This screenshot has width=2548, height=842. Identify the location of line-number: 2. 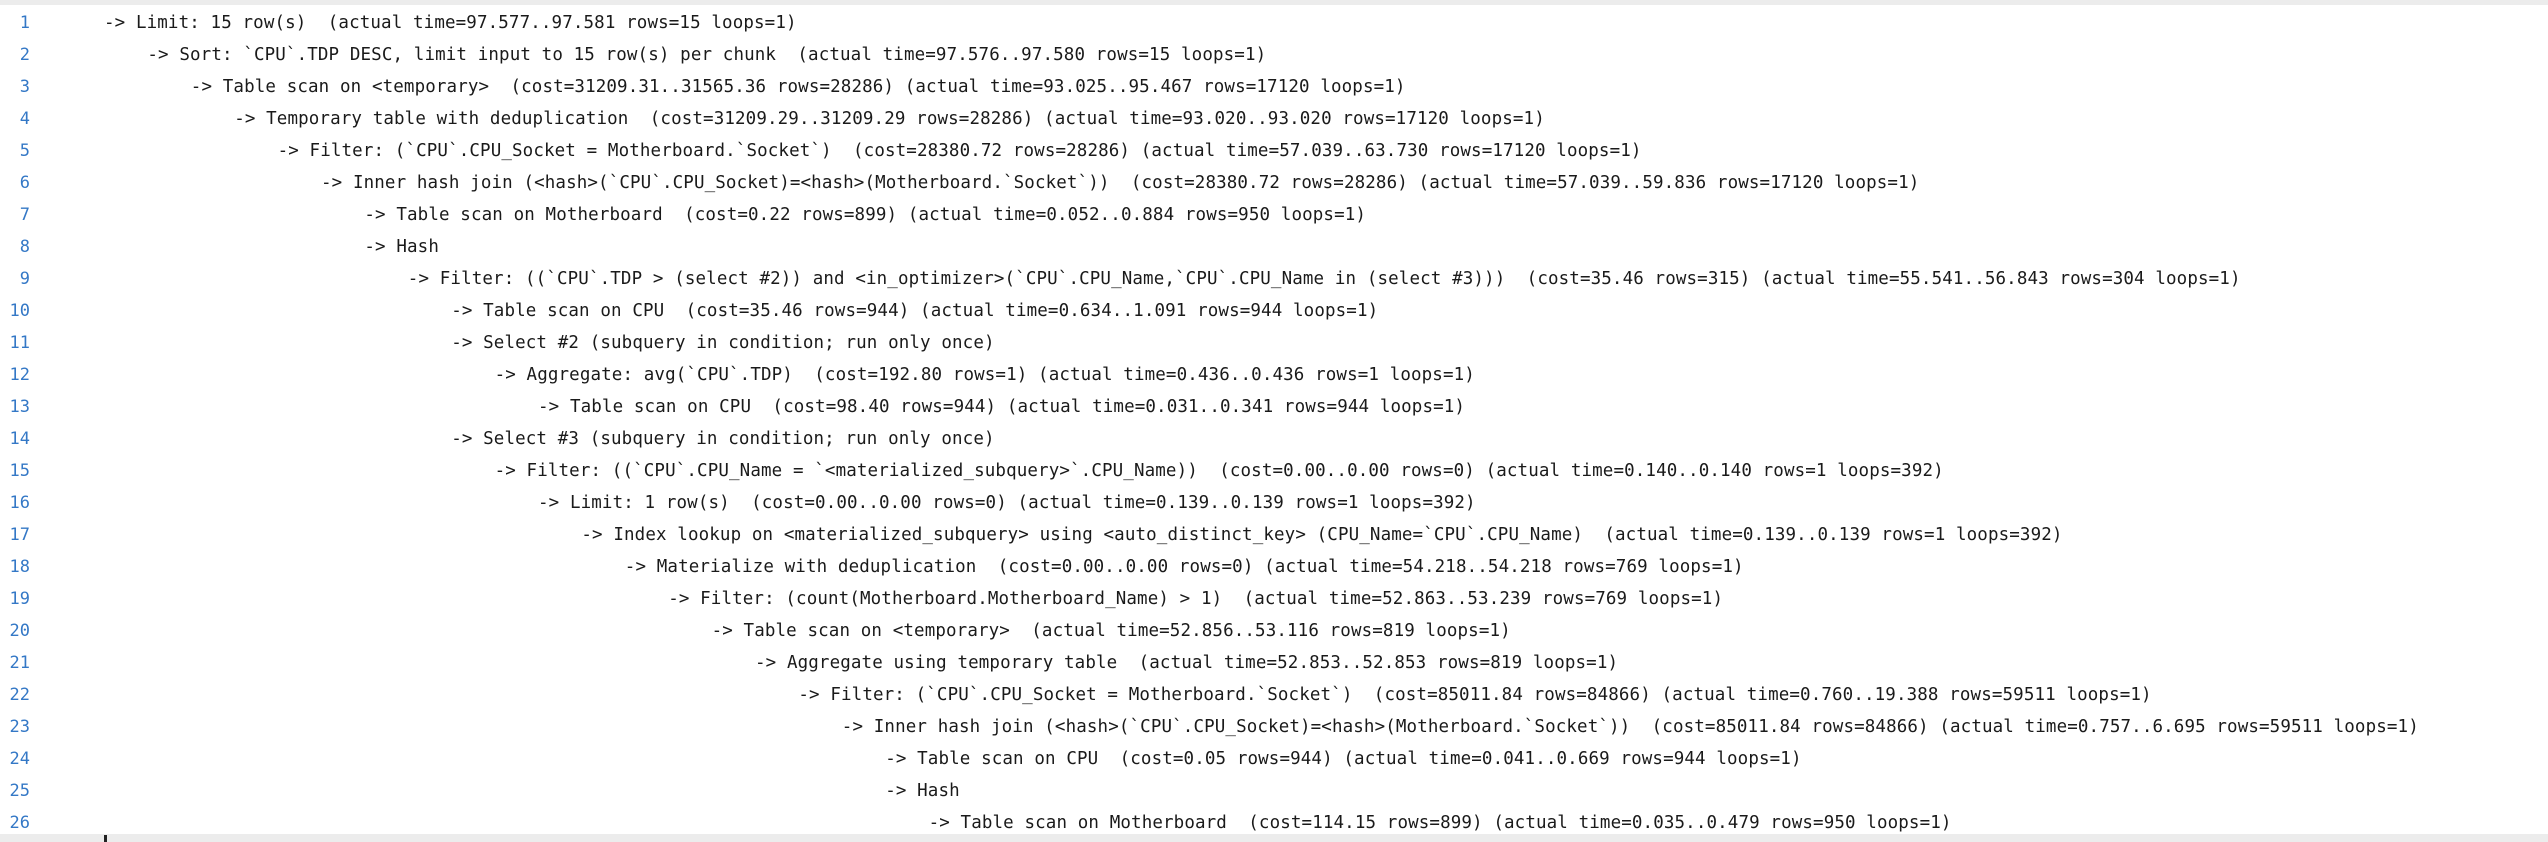
(24, 55).